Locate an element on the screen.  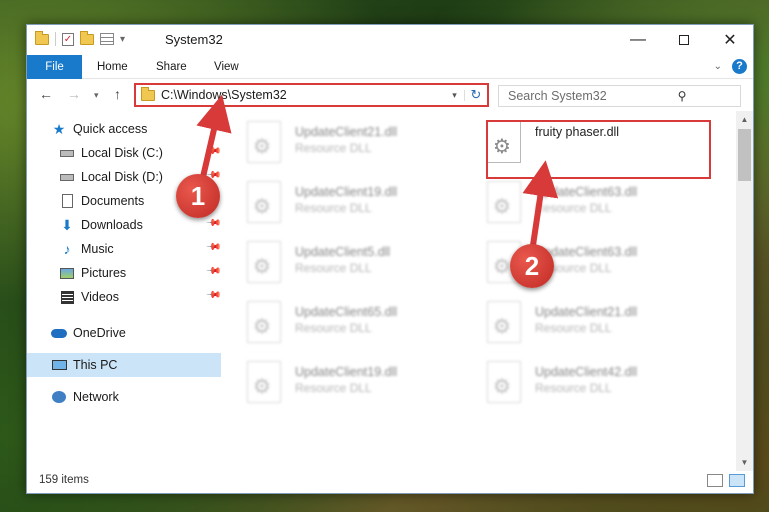
sidebar-item-label: OneDrive is located at coordinates (99, 333).